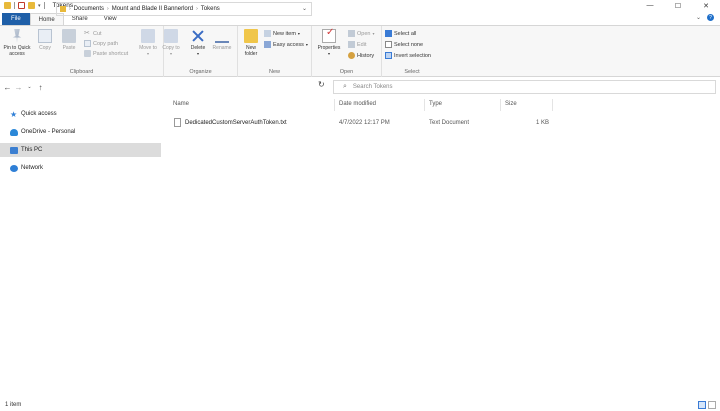 Image resolution: width=720 pixels, height=411 pixels. I want to click on nav-item-onedrive: OneDrive - Personal, so click(80, 132).